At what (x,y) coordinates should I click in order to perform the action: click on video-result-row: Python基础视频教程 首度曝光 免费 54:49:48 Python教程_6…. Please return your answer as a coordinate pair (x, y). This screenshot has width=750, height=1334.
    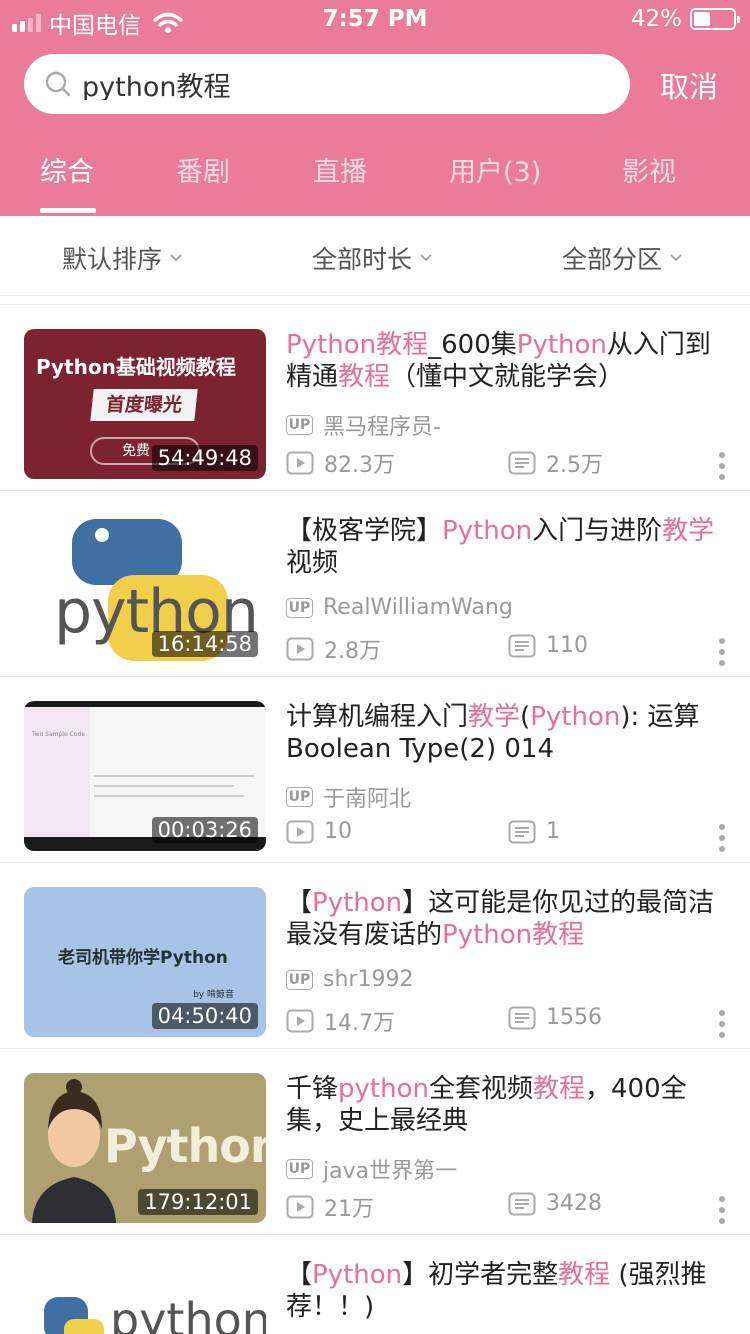
    Looking at the image, I should click on (375, 398).